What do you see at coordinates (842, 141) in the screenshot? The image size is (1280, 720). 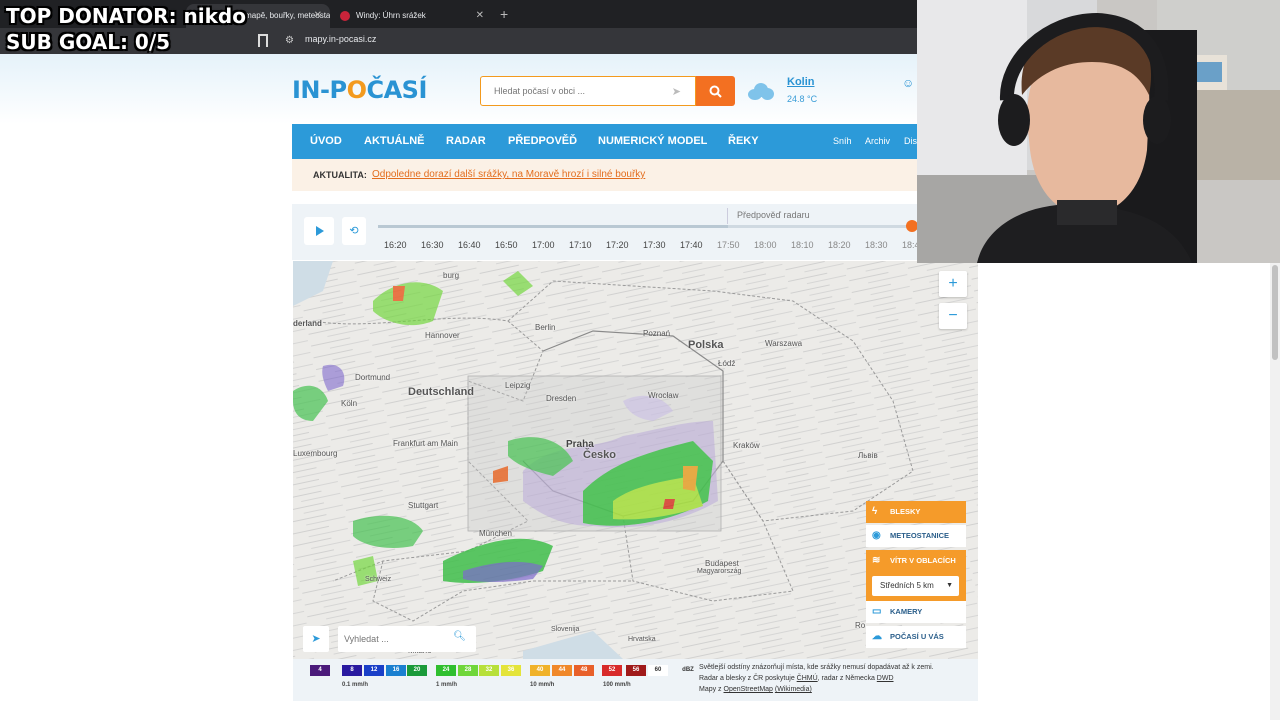 I see `nav-snih: Sníh` at bounding box center [842, 141].